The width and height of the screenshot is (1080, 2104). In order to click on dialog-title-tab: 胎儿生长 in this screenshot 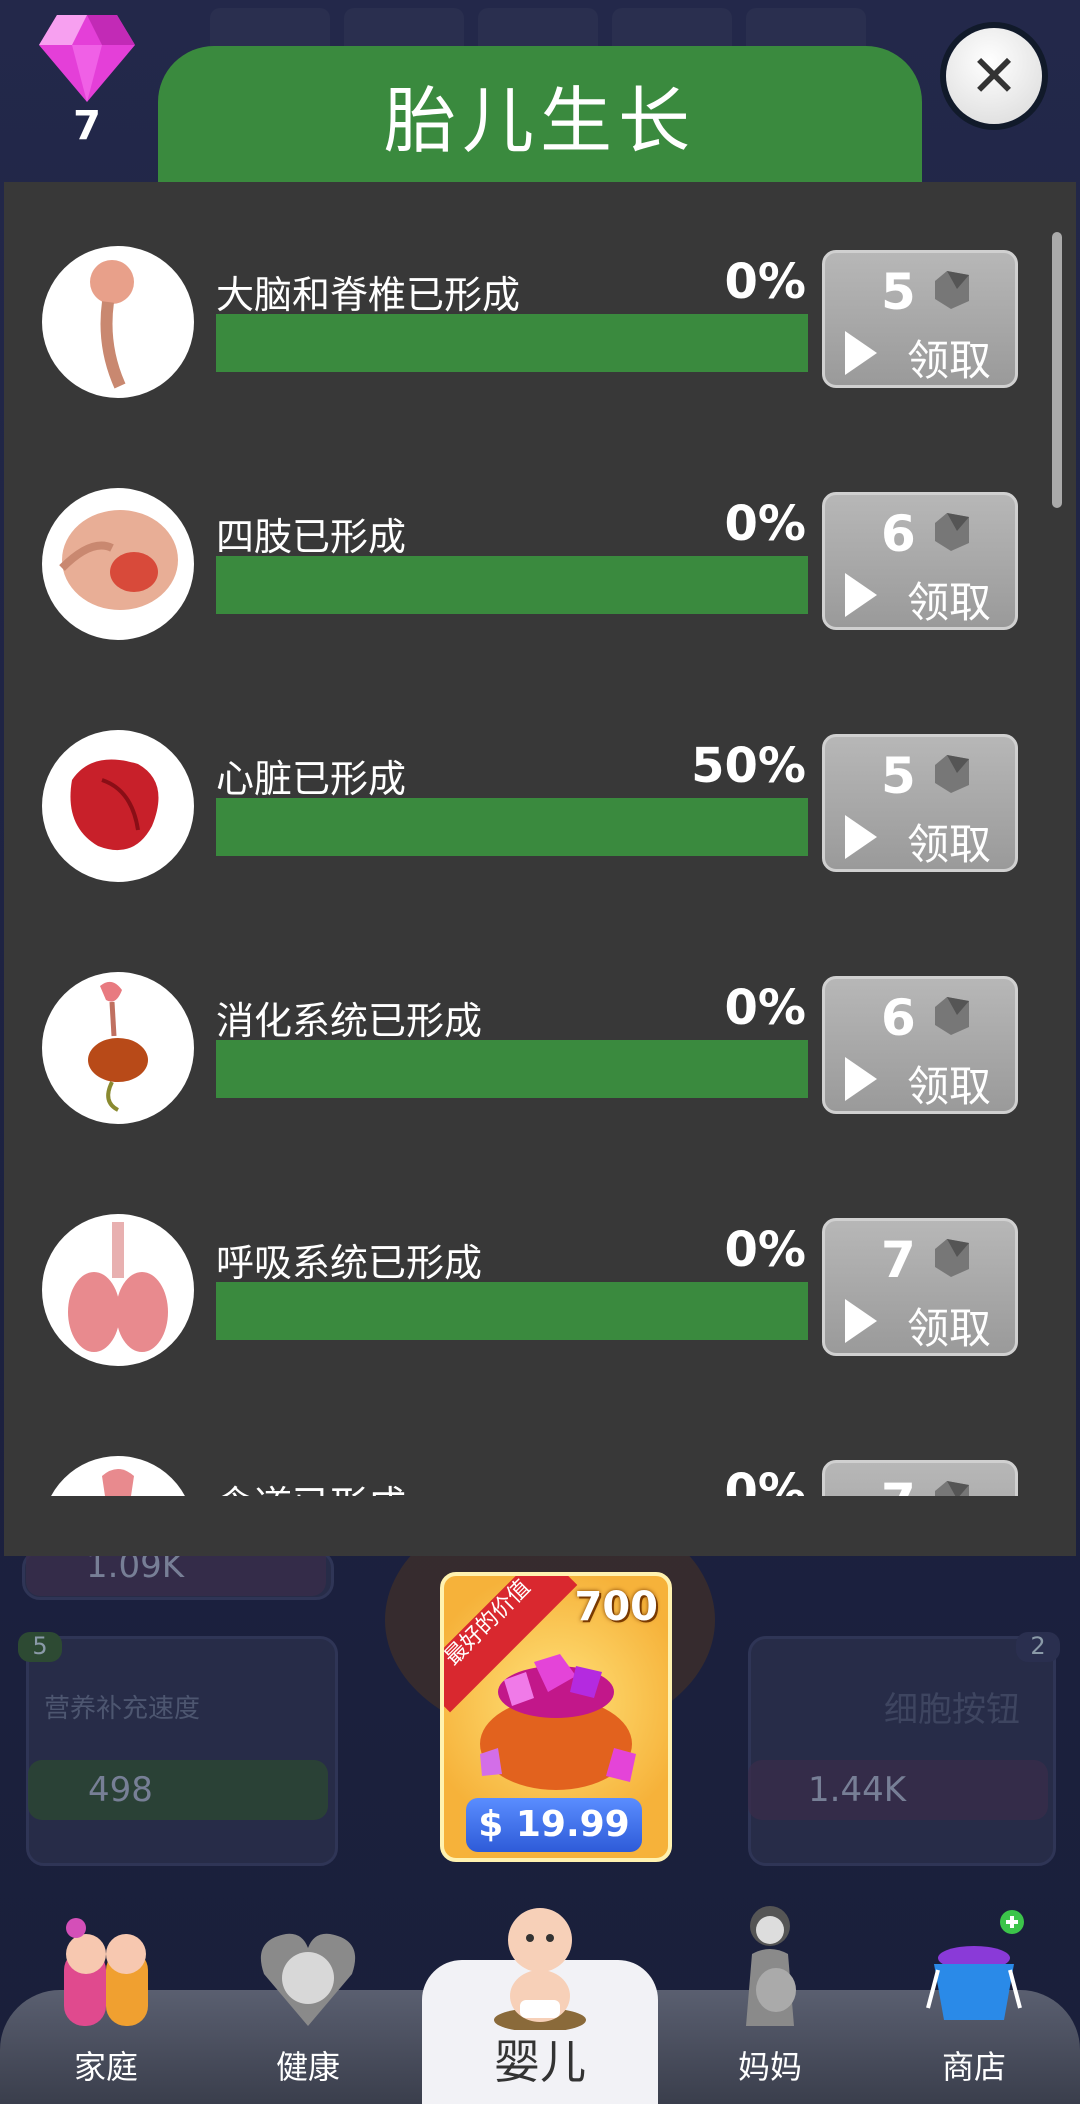, I will do `click(540, 121)`.